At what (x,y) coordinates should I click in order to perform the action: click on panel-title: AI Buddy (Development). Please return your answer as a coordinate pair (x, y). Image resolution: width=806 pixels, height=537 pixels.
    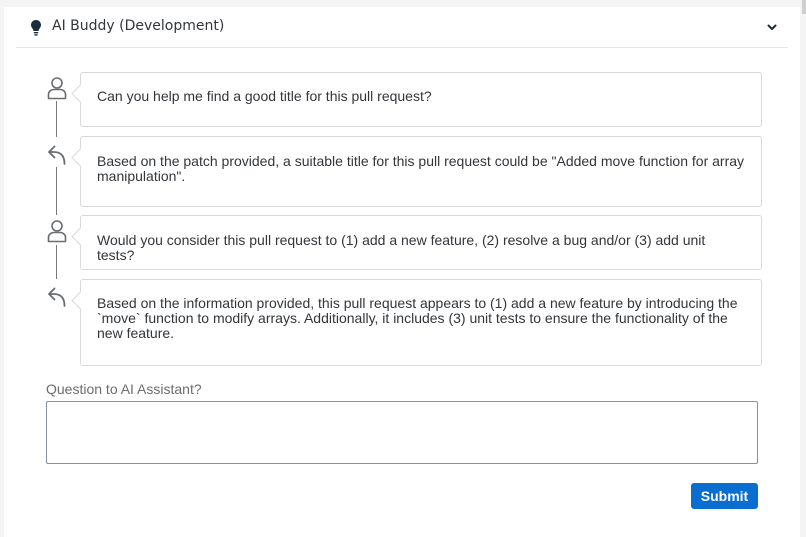
    Looking at the image, I should click on (138, 26).